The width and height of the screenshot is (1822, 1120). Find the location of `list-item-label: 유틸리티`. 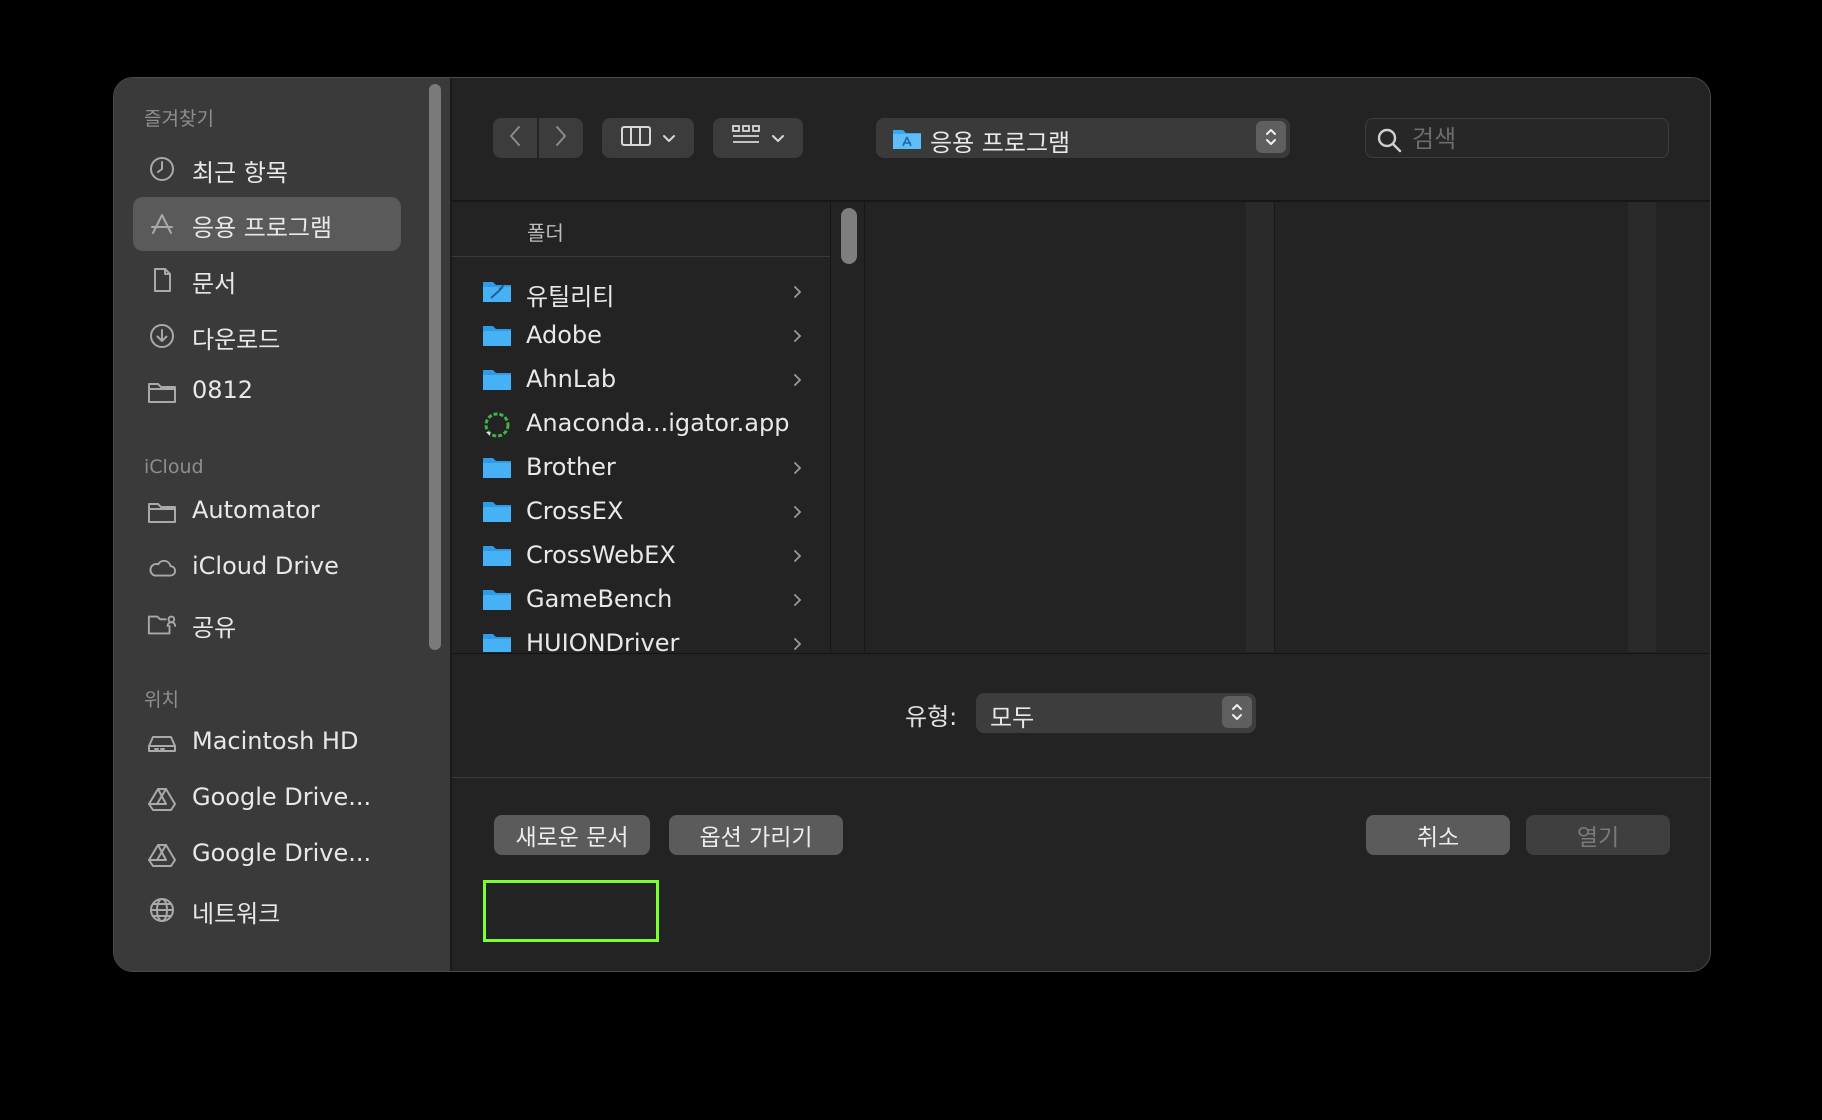

list-item-label: 유틸리티 is located at coordinates (570, 297).